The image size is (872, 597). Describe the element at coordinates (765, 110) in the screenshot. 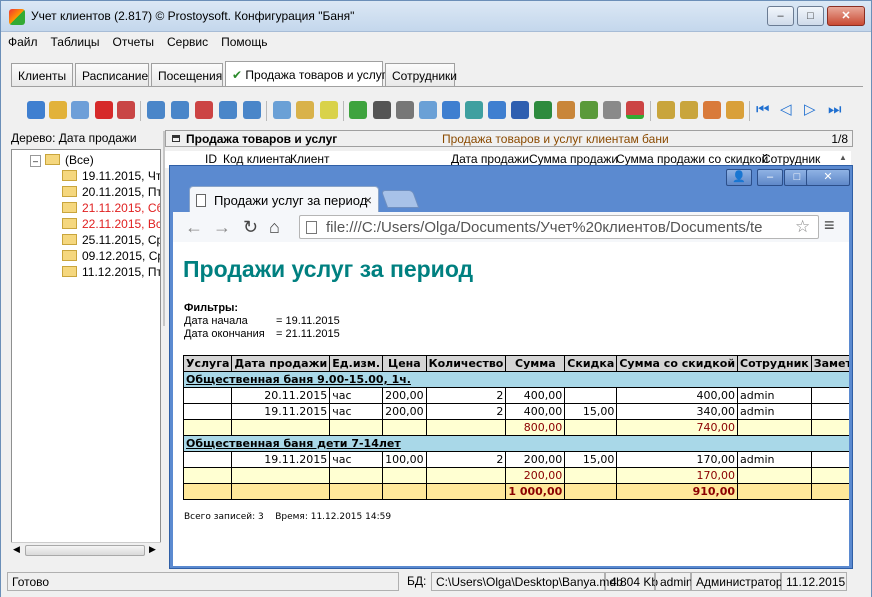

I see `first-record-icon: ⏮` at that location.